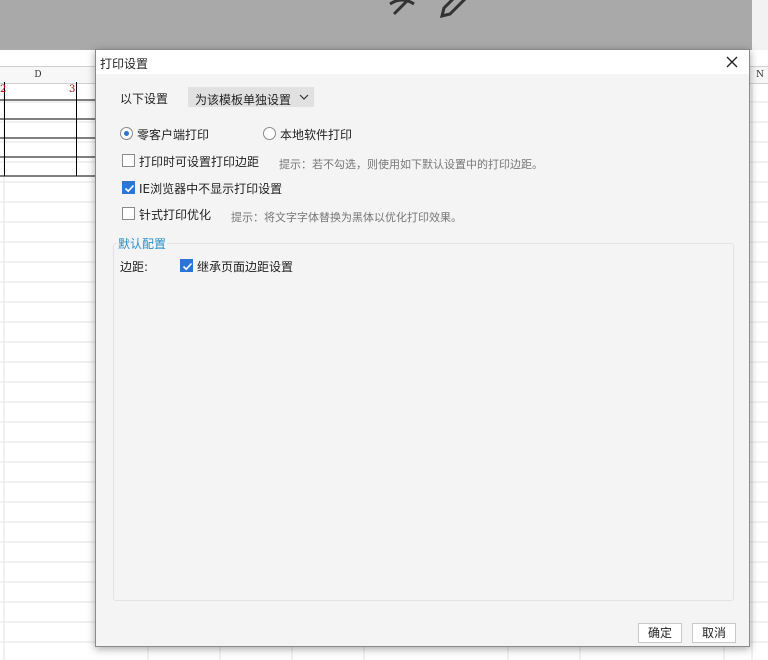 The image size is (768, 660). Describe the element at coordinates (760, 25) in the screenshot. I see `scrollbar-vertical` at that location.